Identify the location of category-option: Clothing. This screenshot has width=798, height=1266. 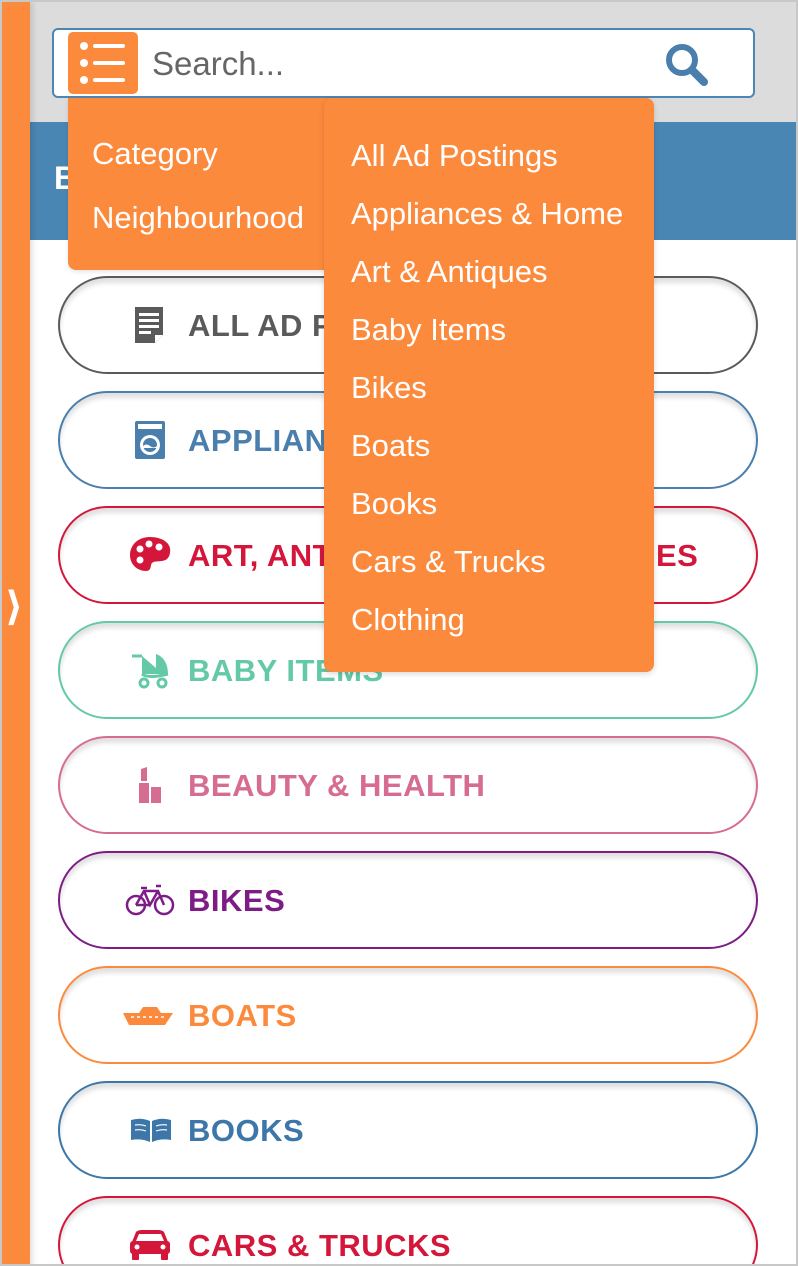
(408, 620).